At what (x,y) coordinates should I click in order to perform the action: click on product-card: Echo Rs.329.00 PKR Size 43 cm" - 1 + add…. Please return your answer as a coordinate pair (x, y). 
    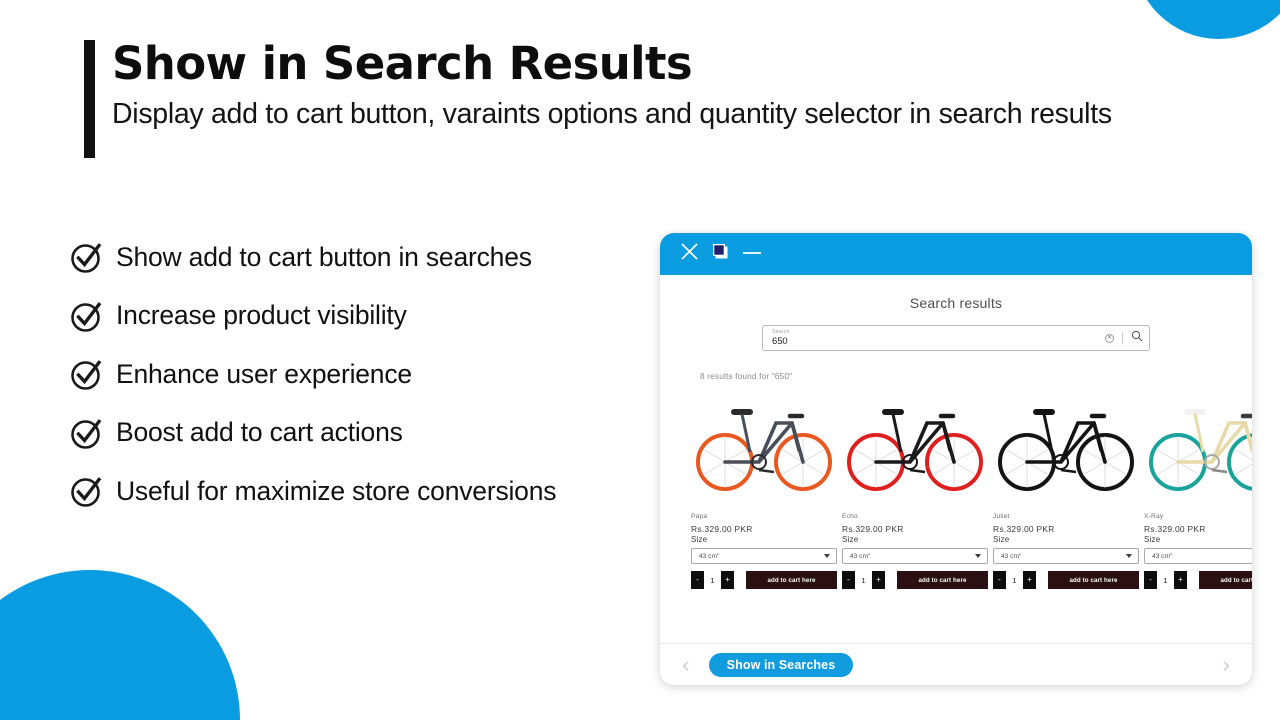
    Looking at the image, I should click on (915, 489).